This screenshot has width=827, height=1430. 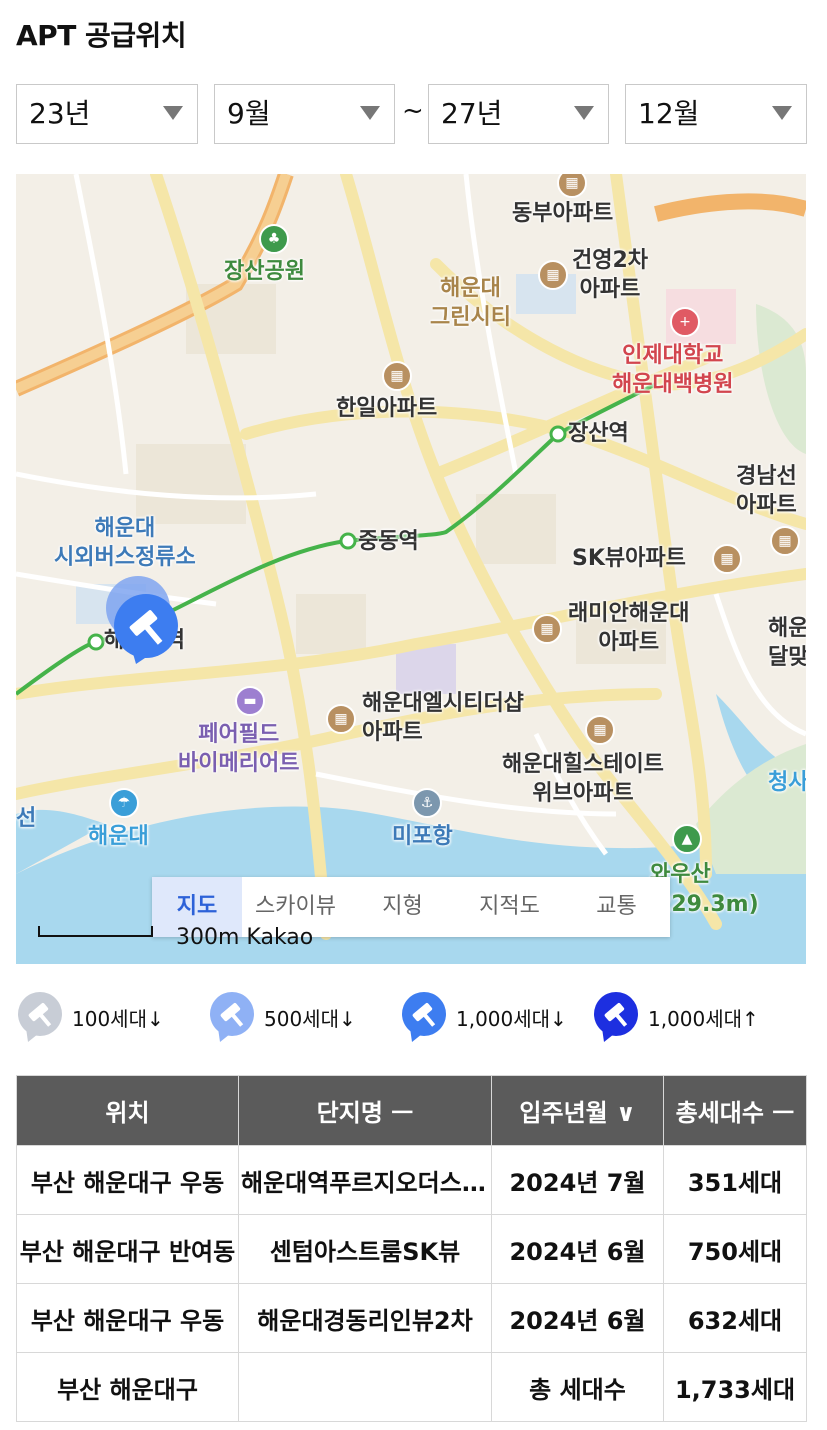 I want to click on table-header-row: 위치 단지명 ㅡ 입주년월 ∨ 총세대수 ㅡ, so click(x=411, y=1110).